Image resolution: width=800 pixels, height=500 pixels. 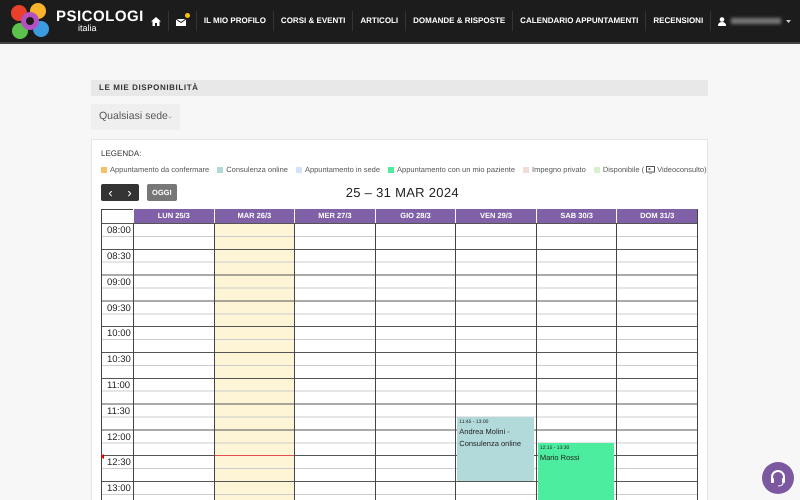 I want to click on time-label: 11:30, so click(x=118, y=411).